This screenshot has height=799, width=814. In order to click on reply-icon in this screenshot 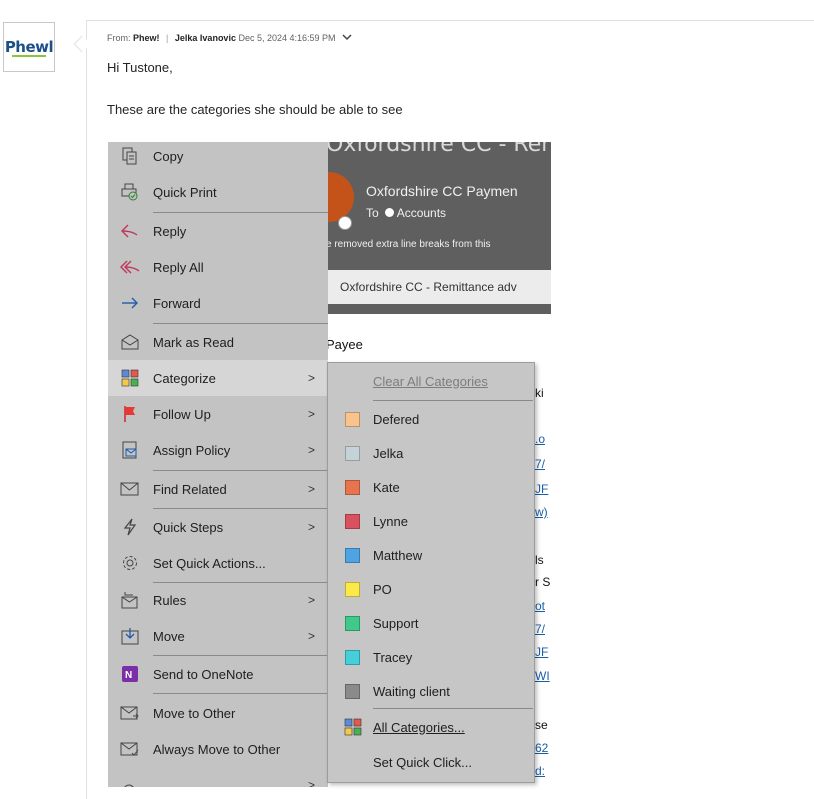, I will do `click(130, 231)`.